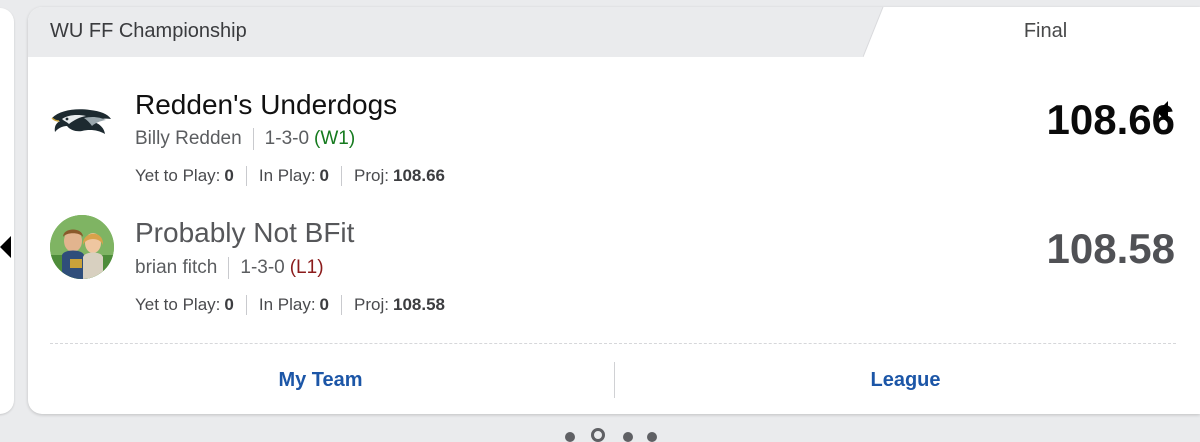 This screenshot has width=1200, height=442. What do you see at coordinates (905, 380) in the screenshot?
I see `league-button: League` at bounding box center [905, 380].